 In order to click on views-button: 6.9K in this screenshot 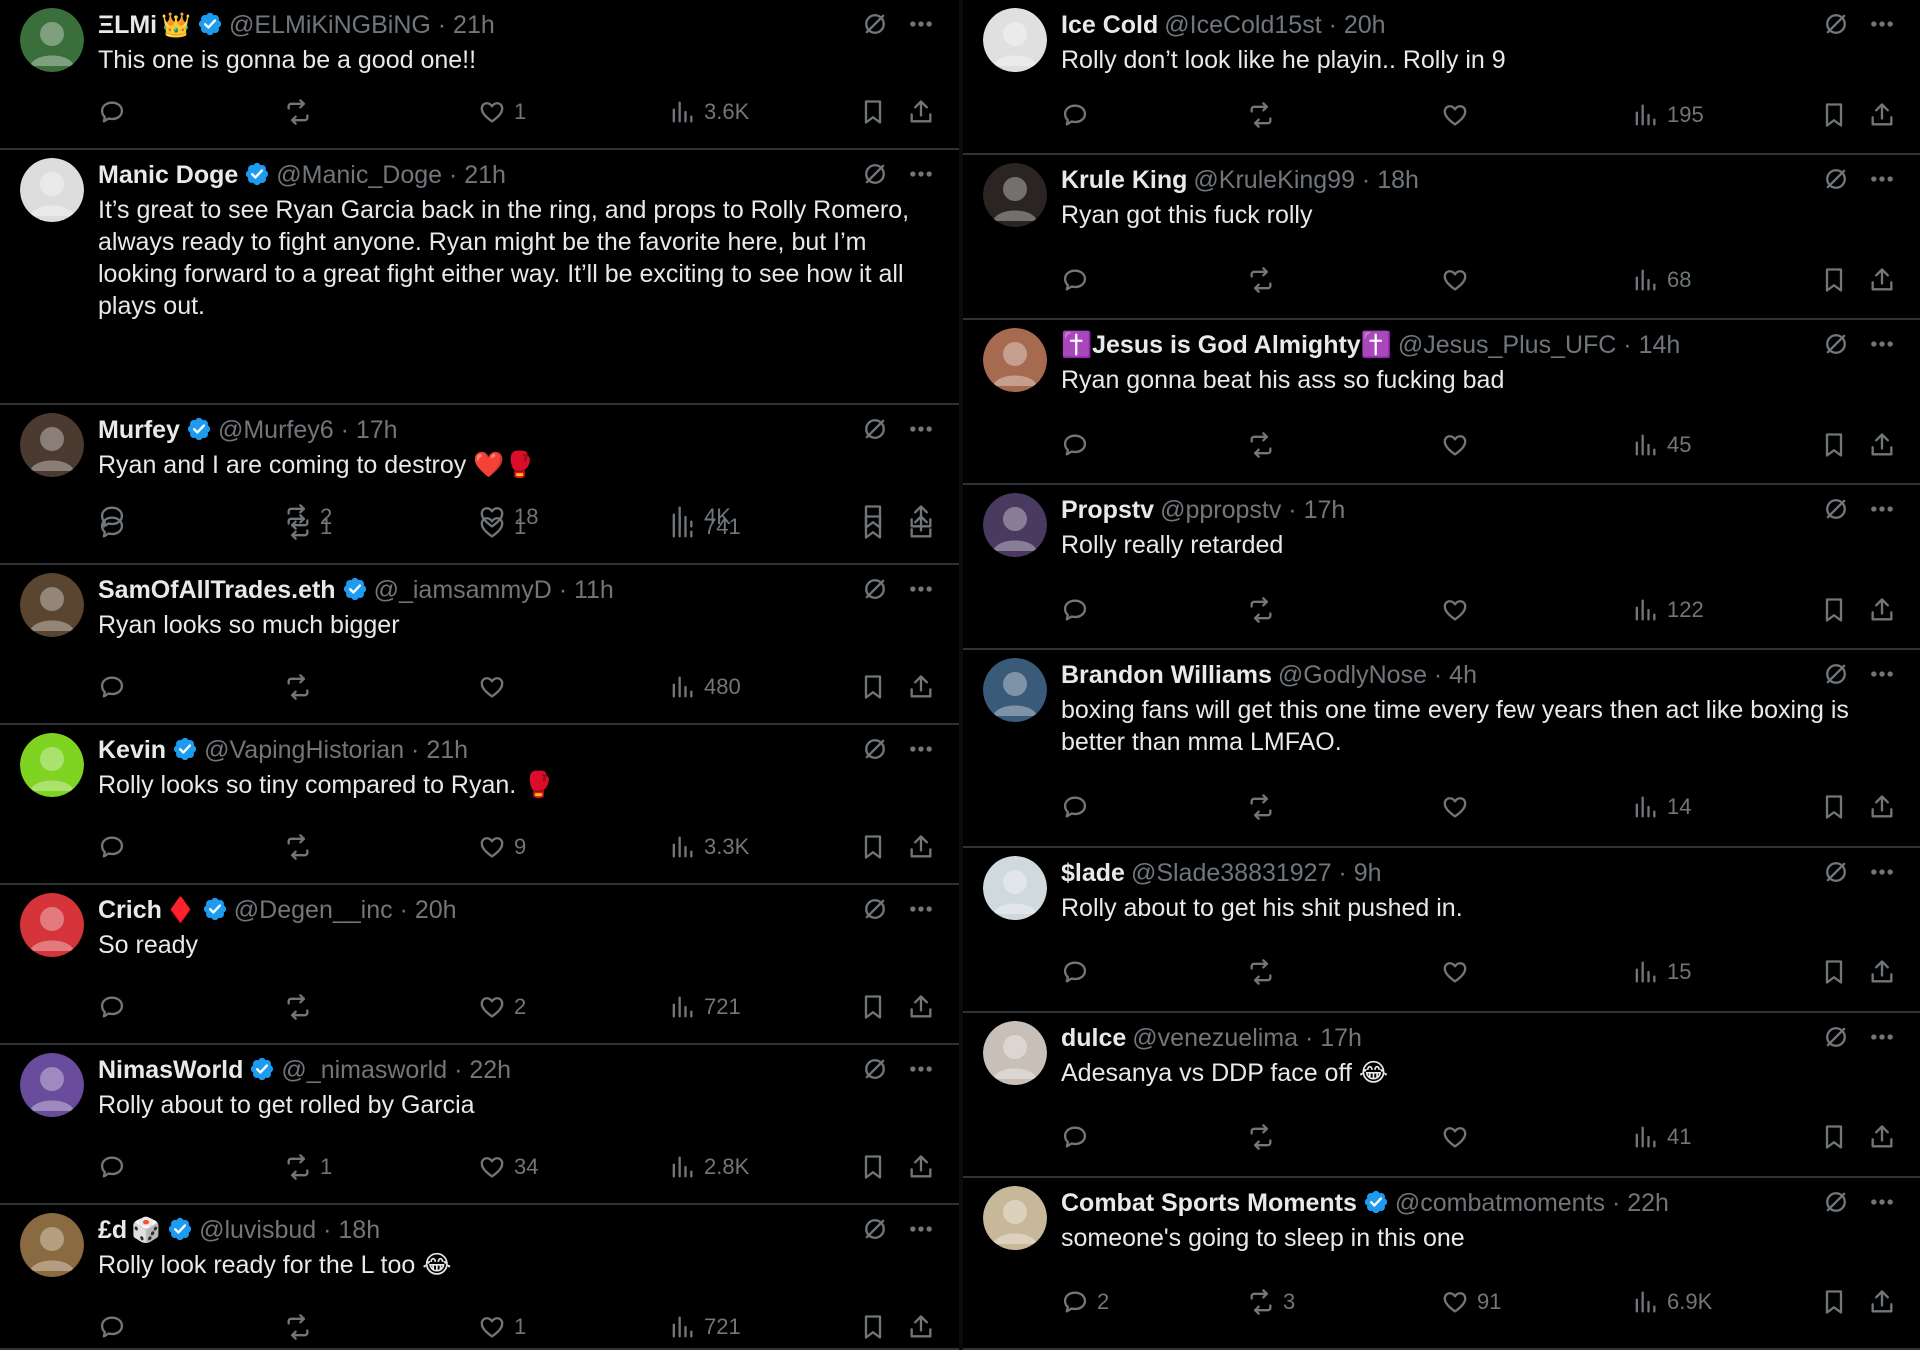, I will do `click(1671, 1302)`.